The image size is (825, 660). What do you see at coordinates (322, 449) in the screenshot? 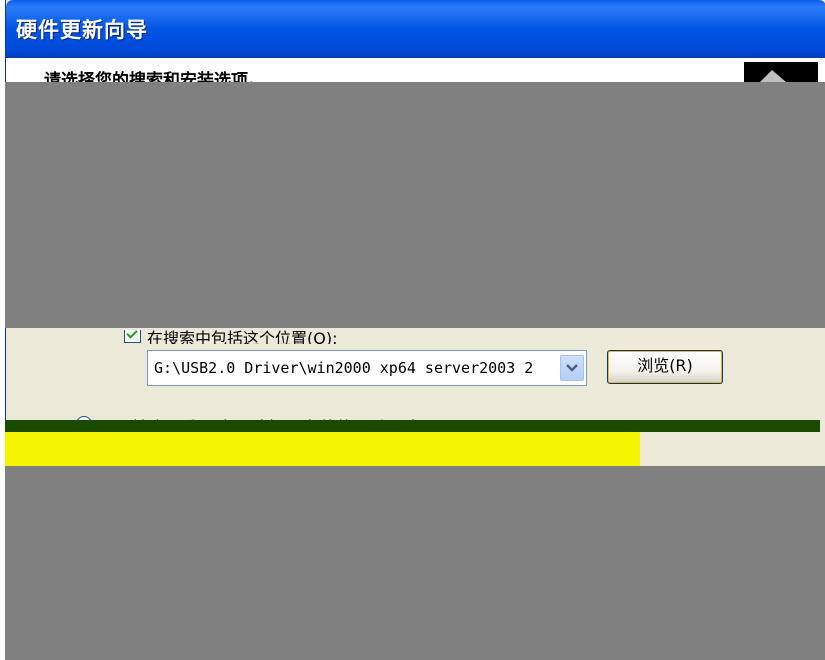
I see `image-artifact-yellow` at bounding box center [322, 449].